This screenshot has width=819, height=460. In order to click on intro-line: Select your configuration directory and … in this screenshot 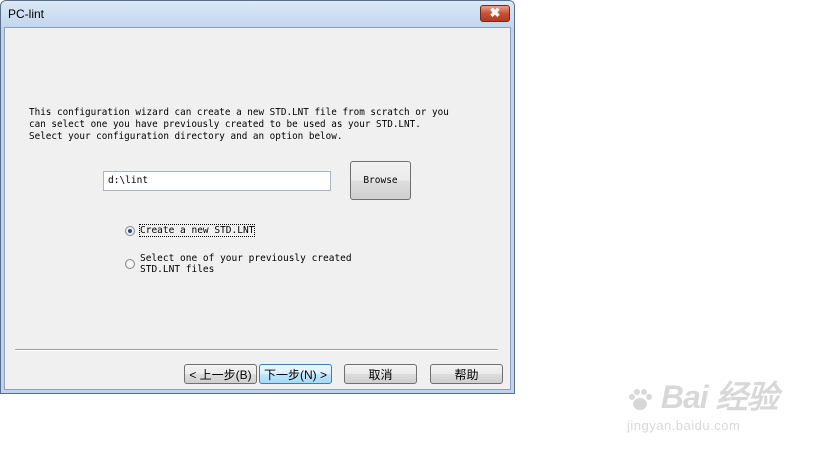, I will do `click(186, 136)`.